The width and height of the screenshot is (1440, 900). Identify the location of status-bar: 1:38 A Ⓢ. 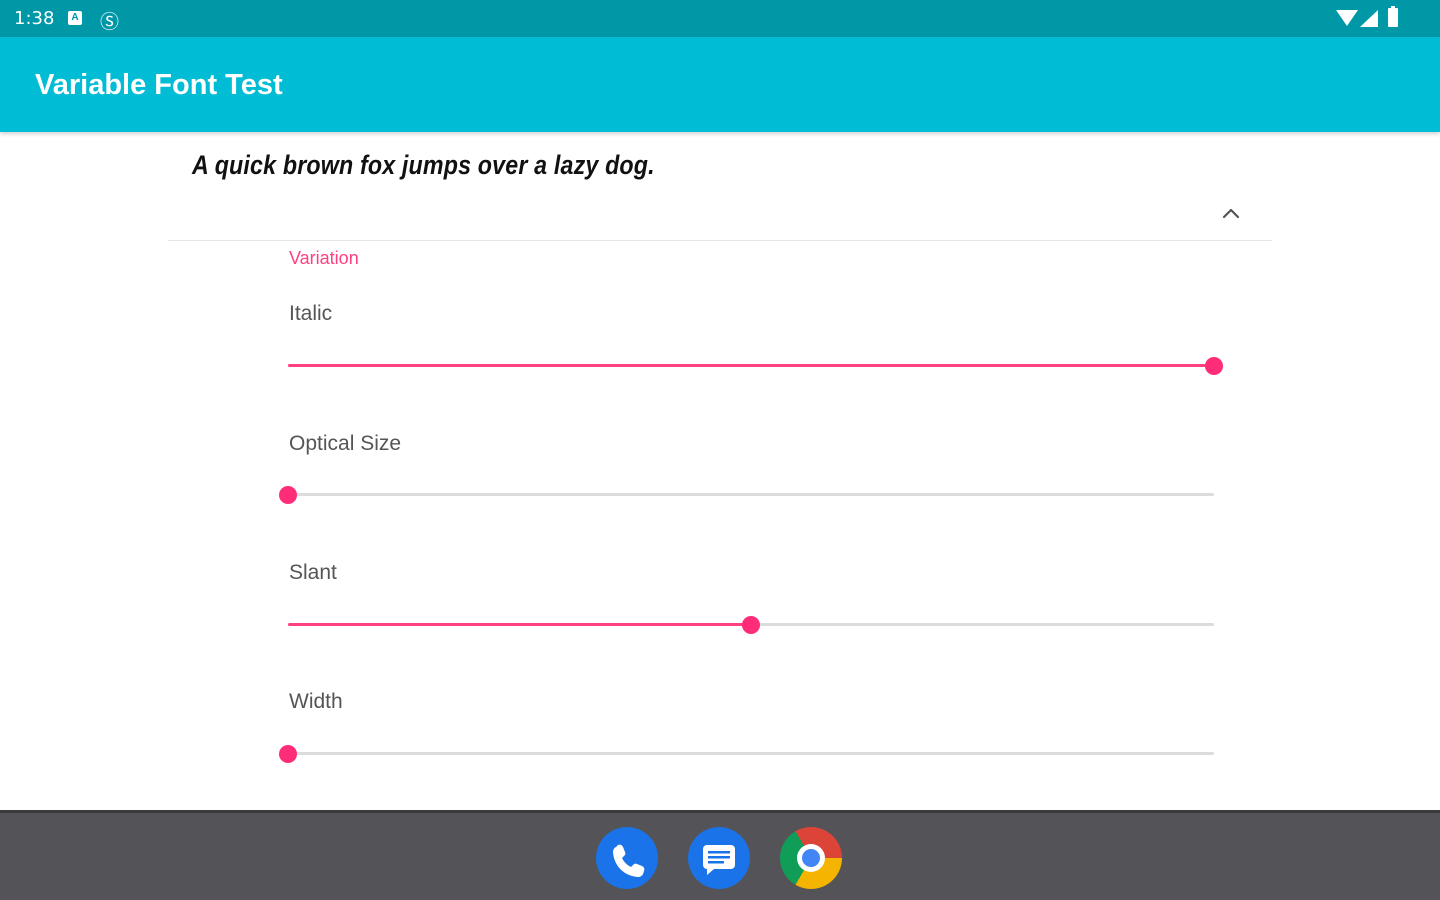
(720, 18).